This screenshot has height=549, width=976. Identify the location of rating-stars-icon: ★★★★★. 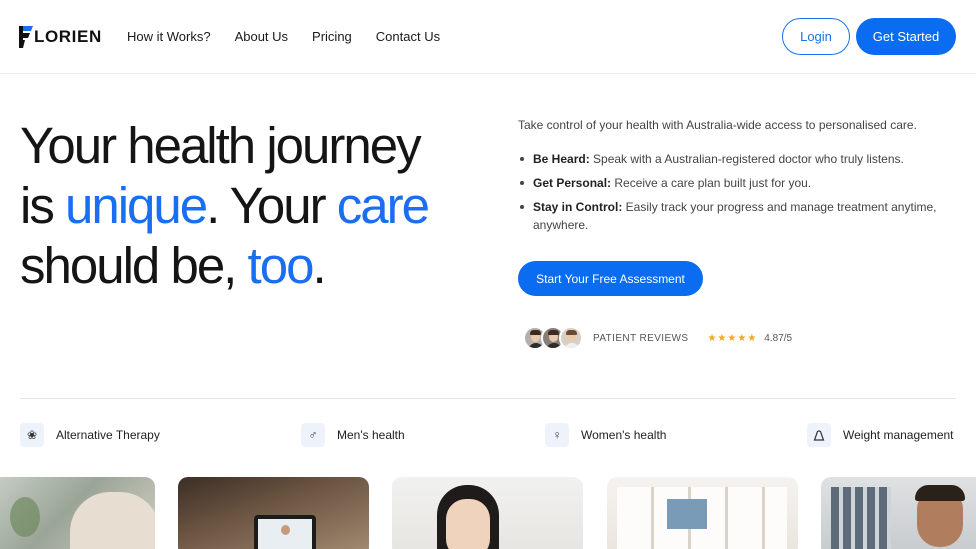
(732, 338).